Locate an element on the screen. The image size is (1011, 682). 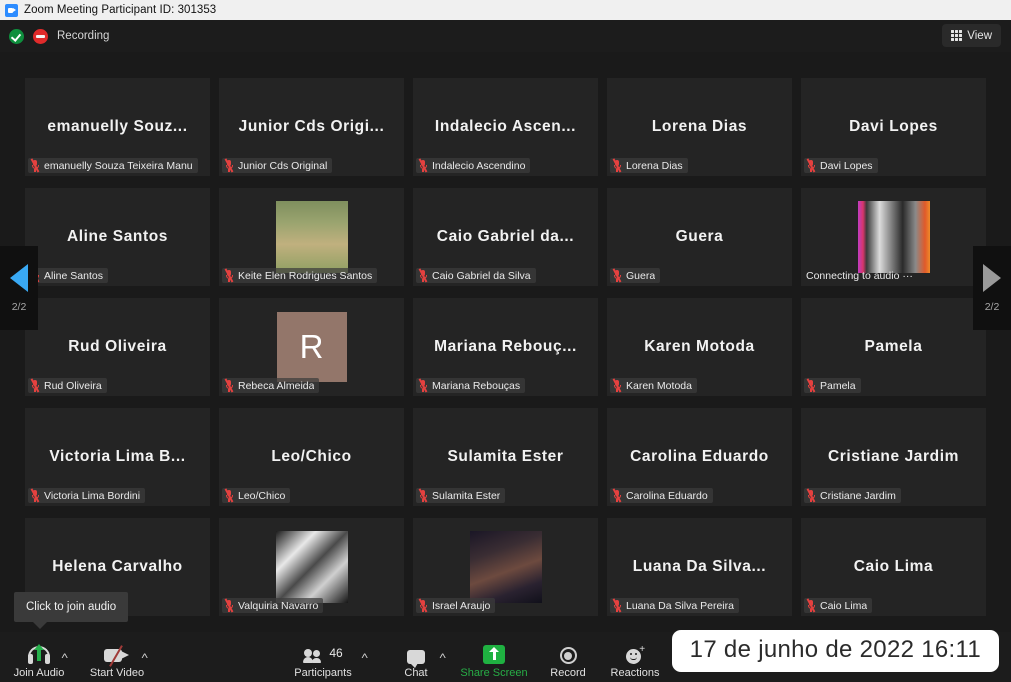
participant-tile: Cristiane Jardim Cristiane Jardim is located at coordinates (893, 457).